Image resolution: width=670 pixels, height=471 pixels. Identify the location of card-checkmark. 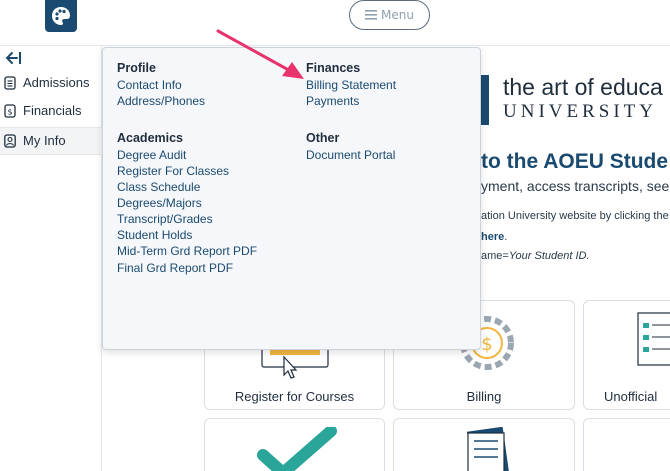
(294, 444).